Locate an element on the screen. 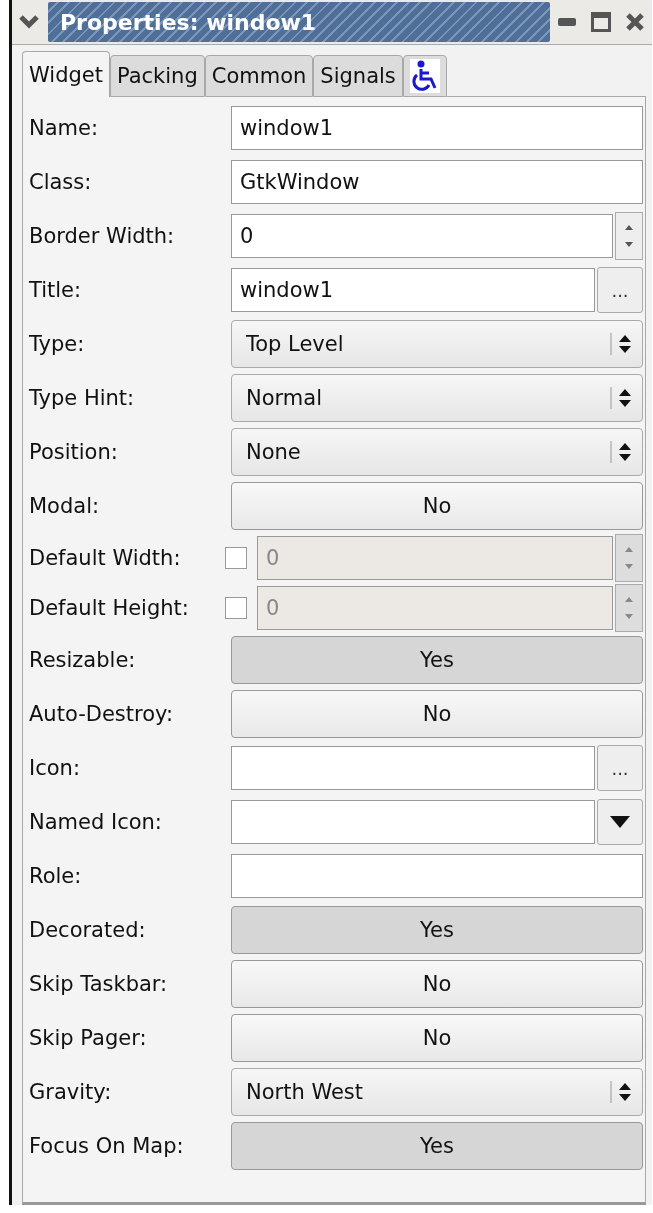 Image resolution: width=653 pixels, height=1213 pixels. property-label: Class: is located at coordinates (61, 182).